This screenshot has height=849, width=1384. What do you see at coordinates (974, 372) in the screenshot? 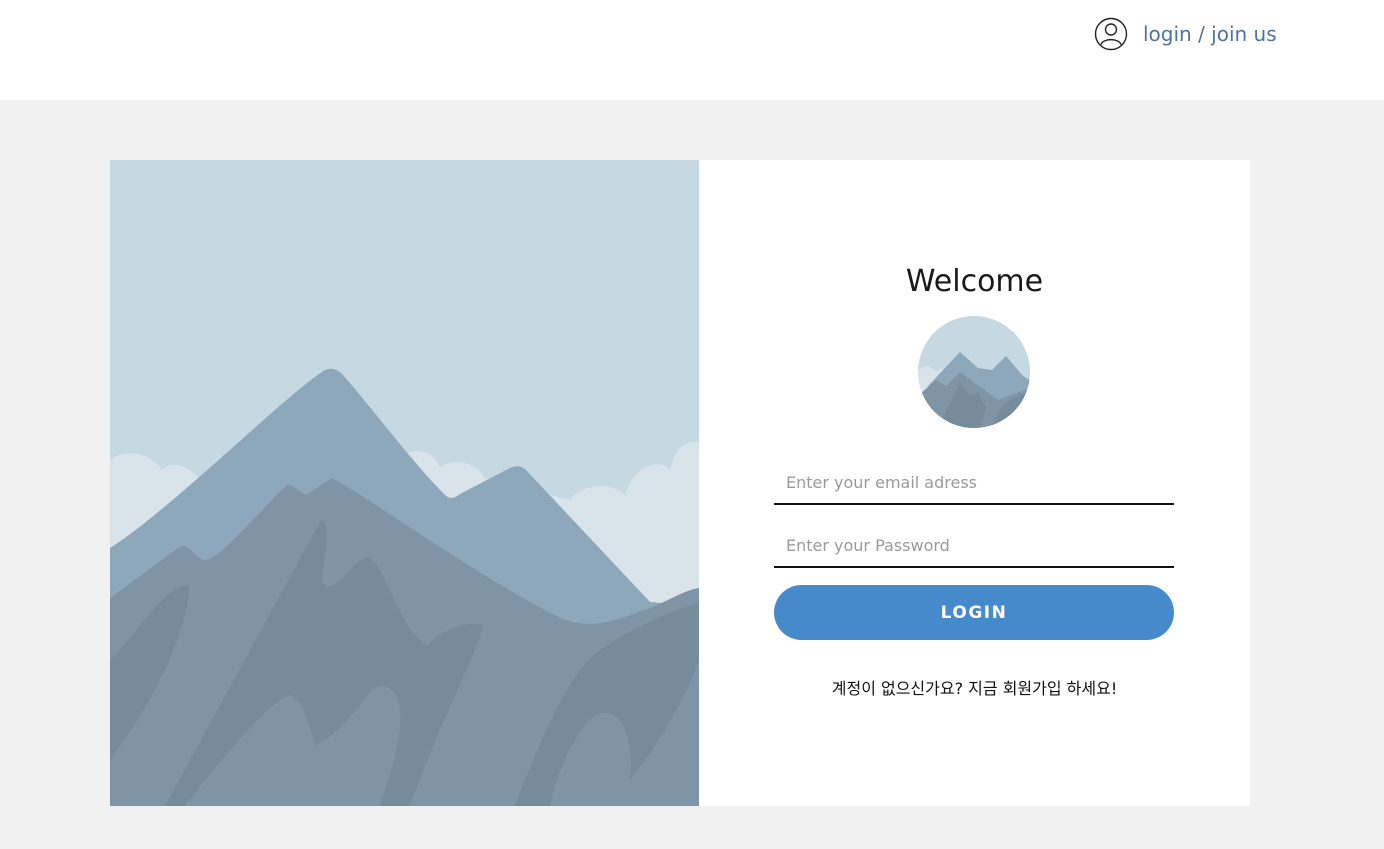
I see `mountain-avatar-icon` at bounding box center [974, 372].